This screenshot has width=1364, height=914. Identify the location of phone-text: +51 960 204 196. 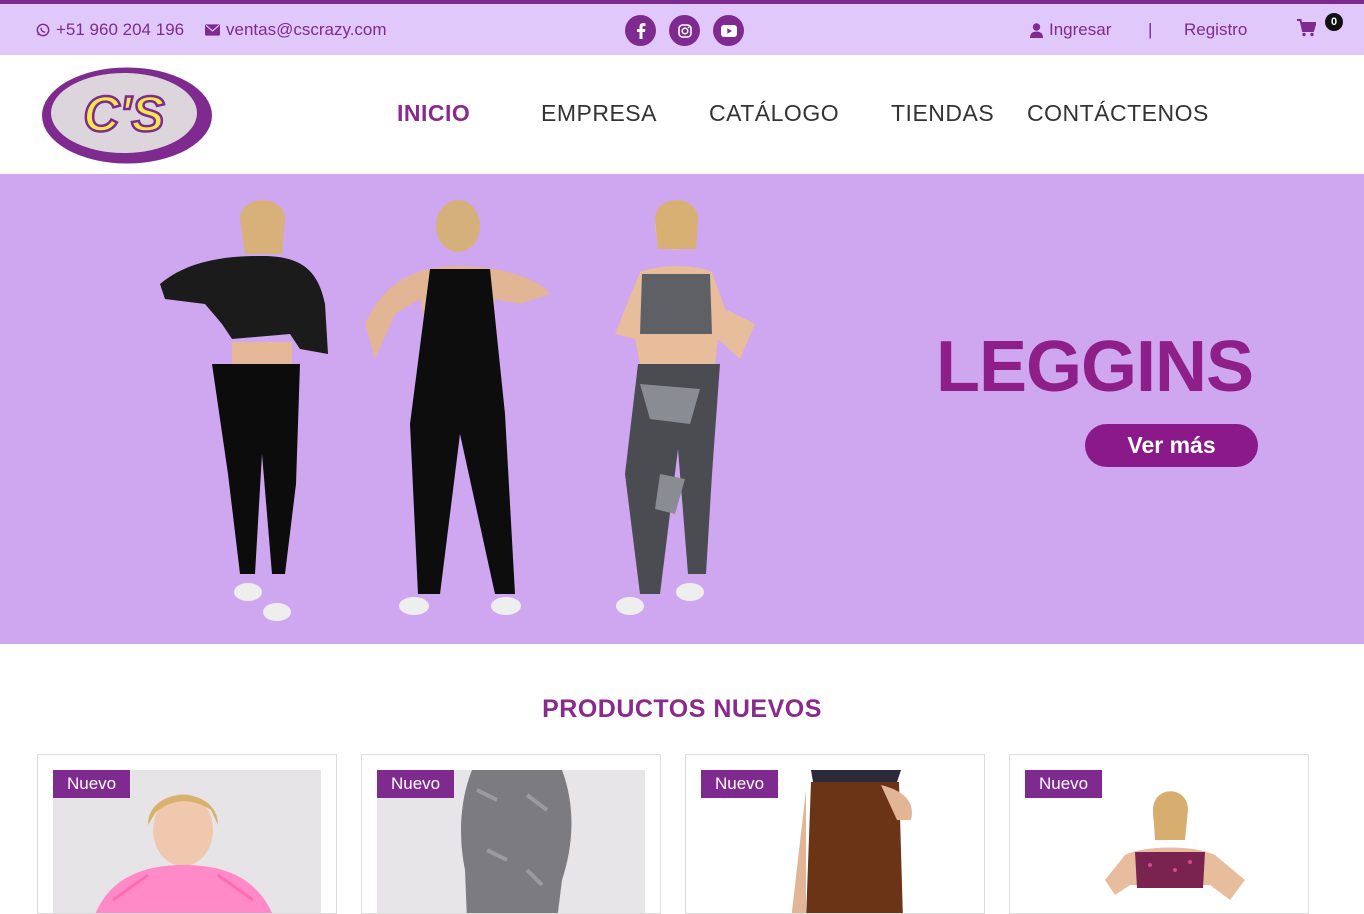
(120, 29).